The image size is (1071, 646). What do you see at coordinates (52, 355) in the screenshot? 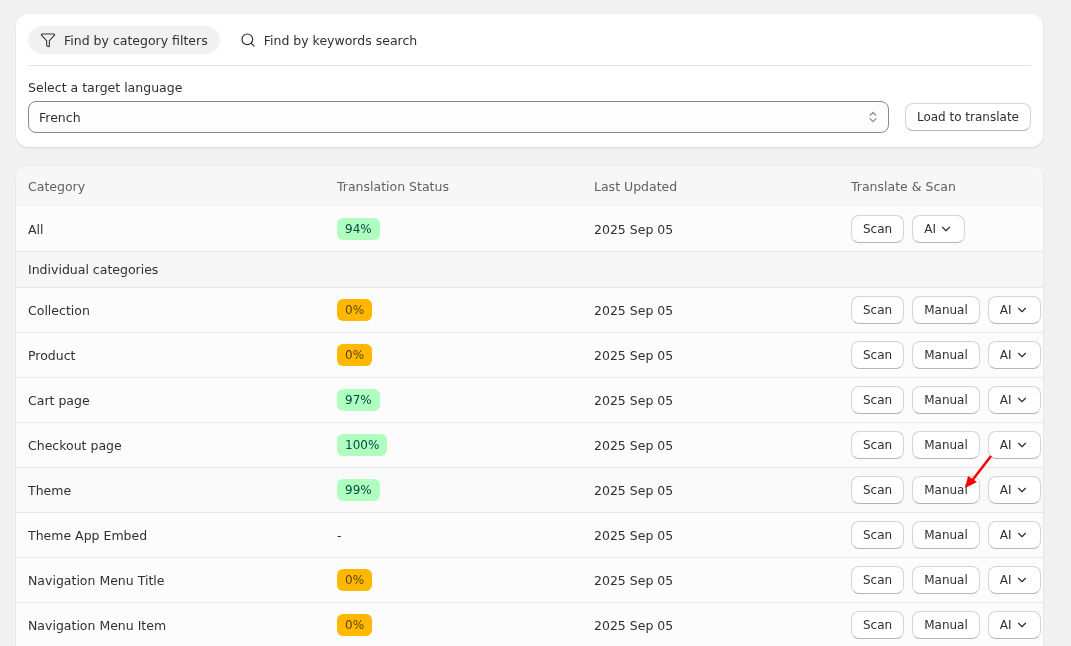
I see `category-cell-text: Product` at bounding box center [52, 355].